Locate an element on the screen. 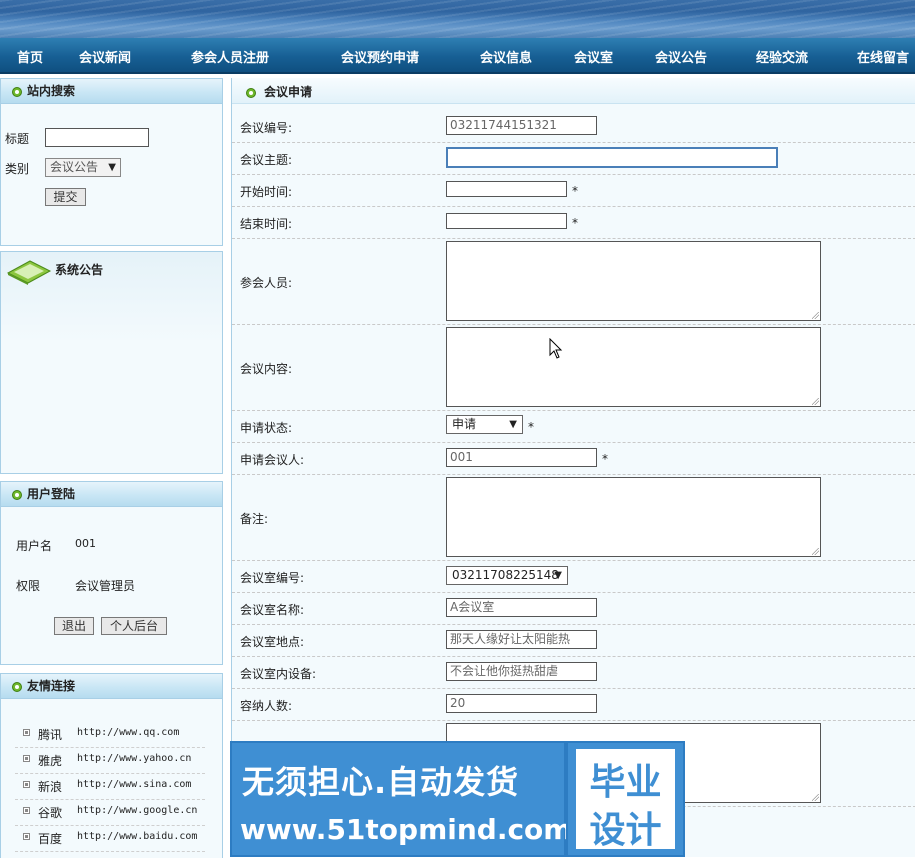  link-url: http://www.baidu.com is located at coordinates (137, 836).